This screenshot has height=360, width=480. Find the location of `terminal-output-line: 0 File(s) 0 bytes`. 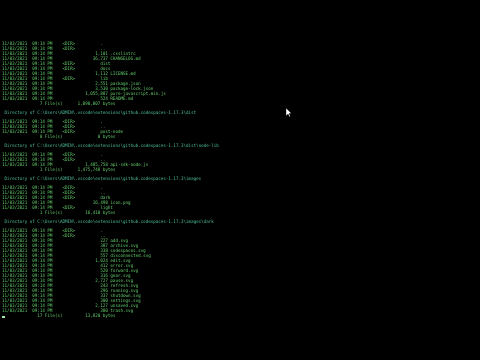

terminal-output-line: 0 File(s) 0 bytes is located at coordinates (59, 136).